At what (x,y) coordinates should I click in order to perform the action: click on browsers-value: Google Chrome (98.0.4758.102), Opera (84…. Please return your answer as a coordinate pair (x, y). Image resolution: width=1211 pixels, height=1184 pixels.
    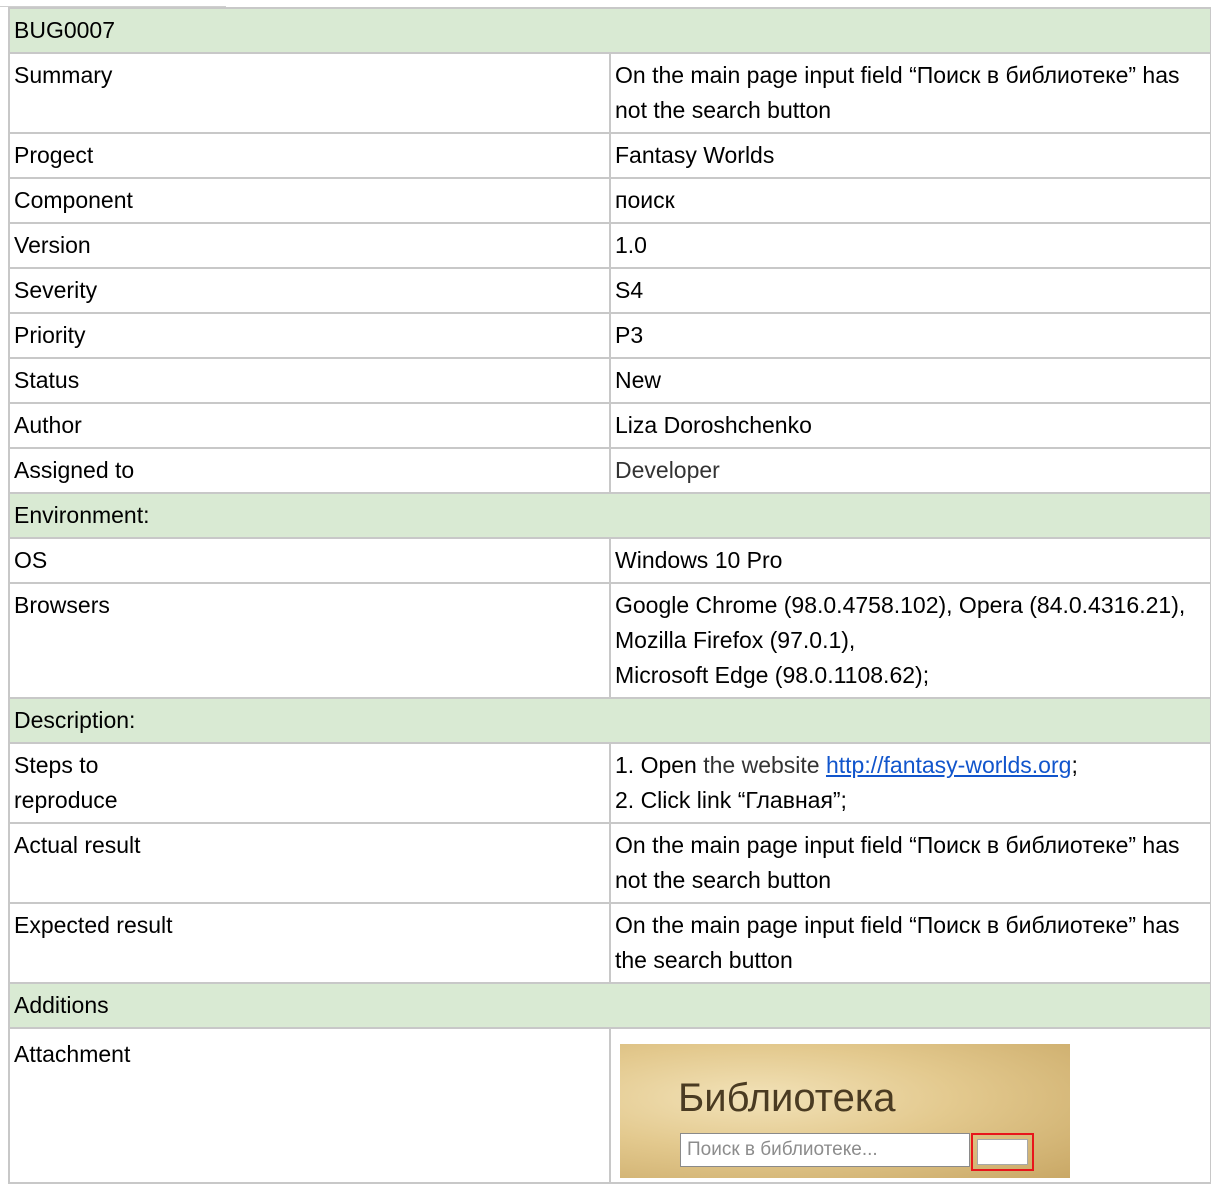
    Looking at the image, I should click on (910, 640).